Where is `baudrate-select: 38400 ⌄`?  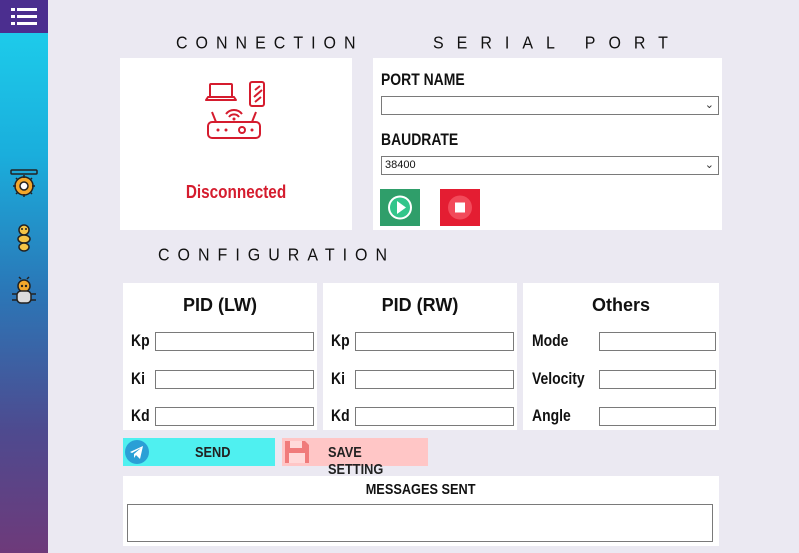 baudrate-select: 38400 ⌄ is located at coordinates (550, 165).